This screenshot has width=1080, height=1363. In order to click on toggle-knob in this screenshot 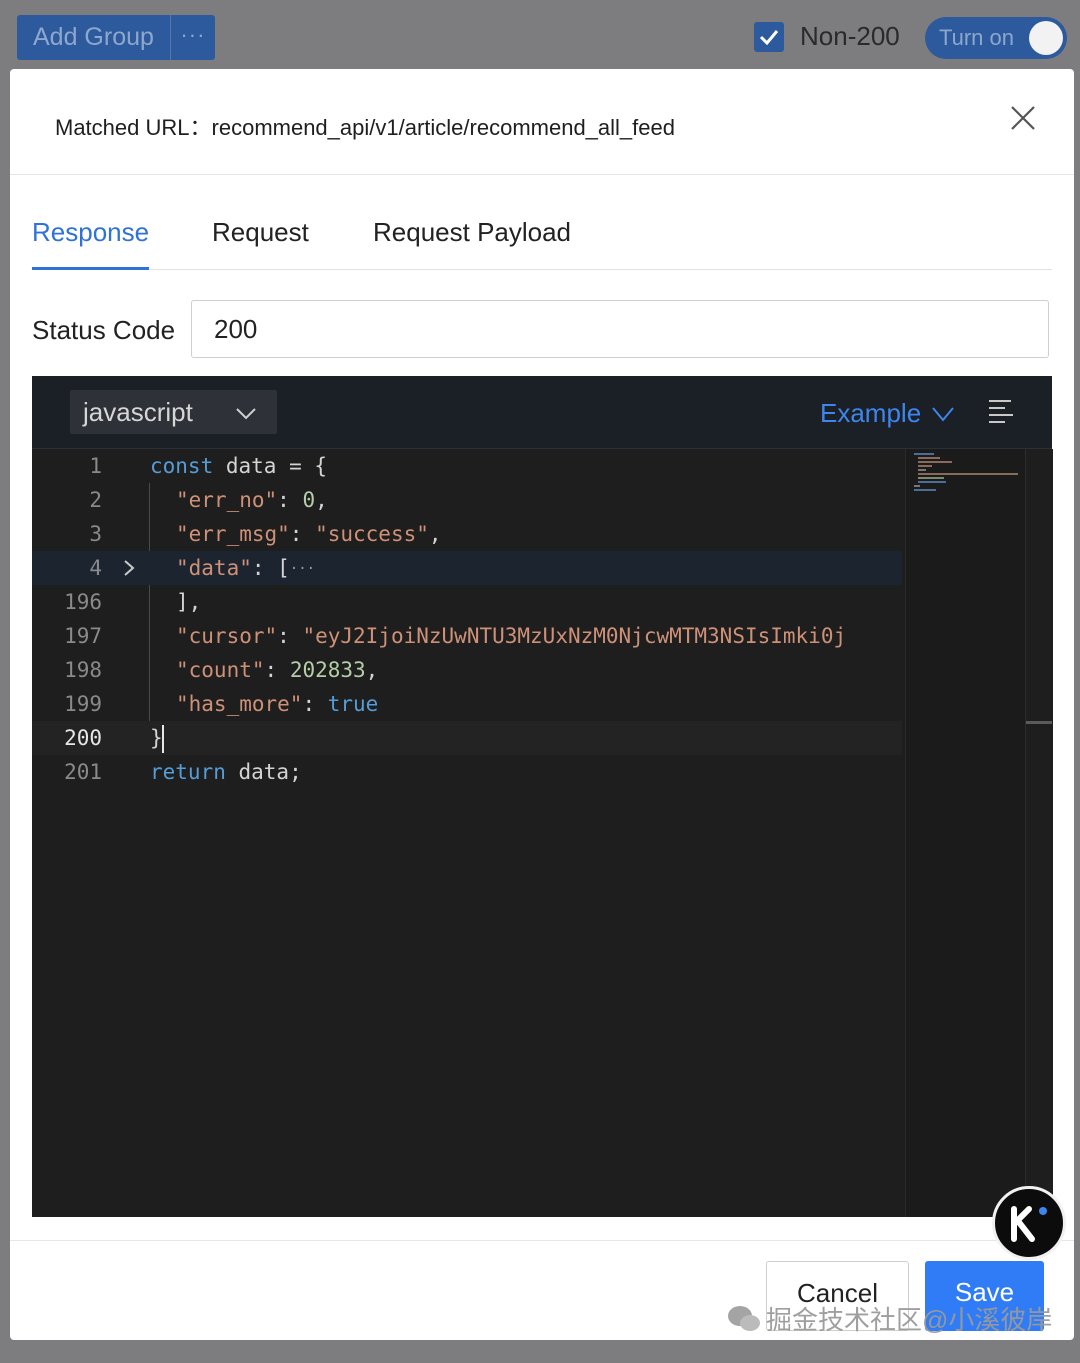, I will do `click(1046, 38)`.